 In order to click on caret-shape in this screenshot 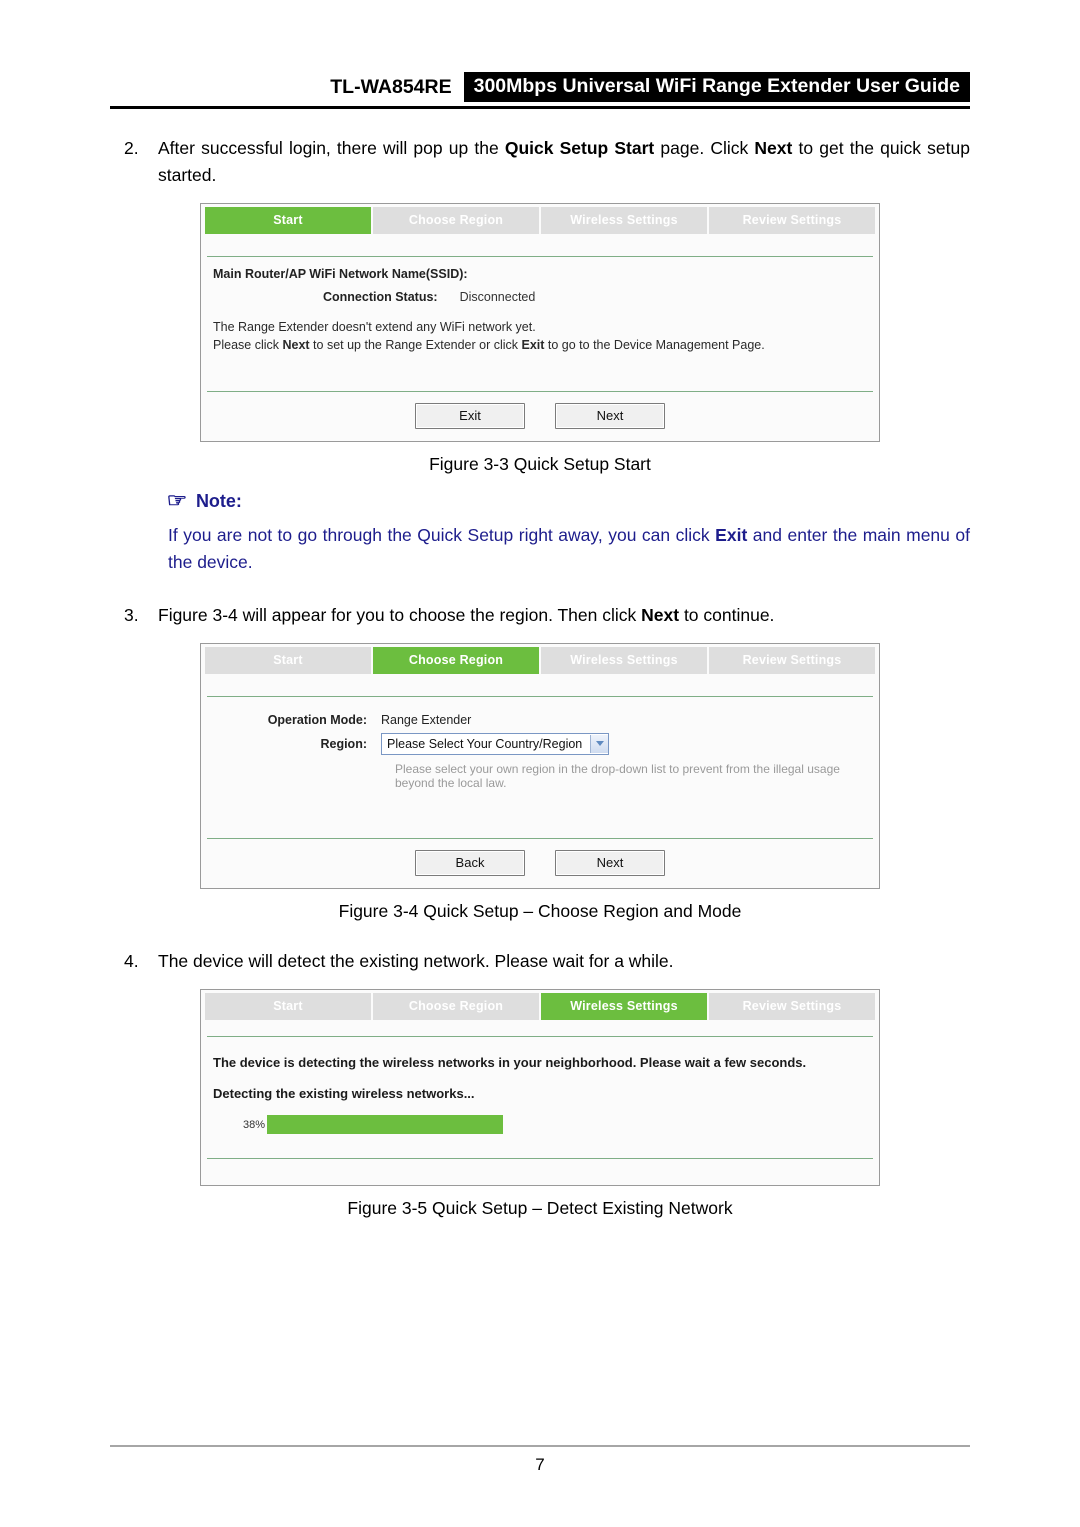, I will do `click(599, 744)`.